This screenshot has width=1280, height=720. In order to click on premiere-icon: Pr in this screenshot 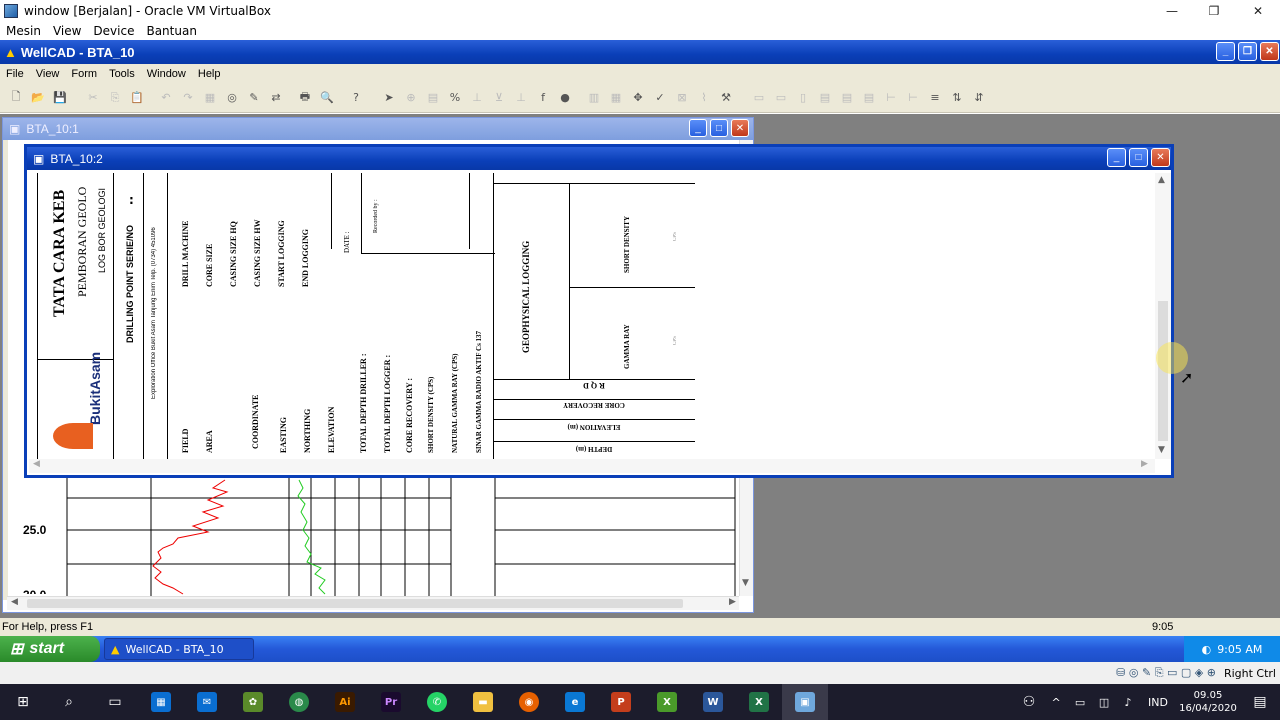, I will do `click(391, 702)`.